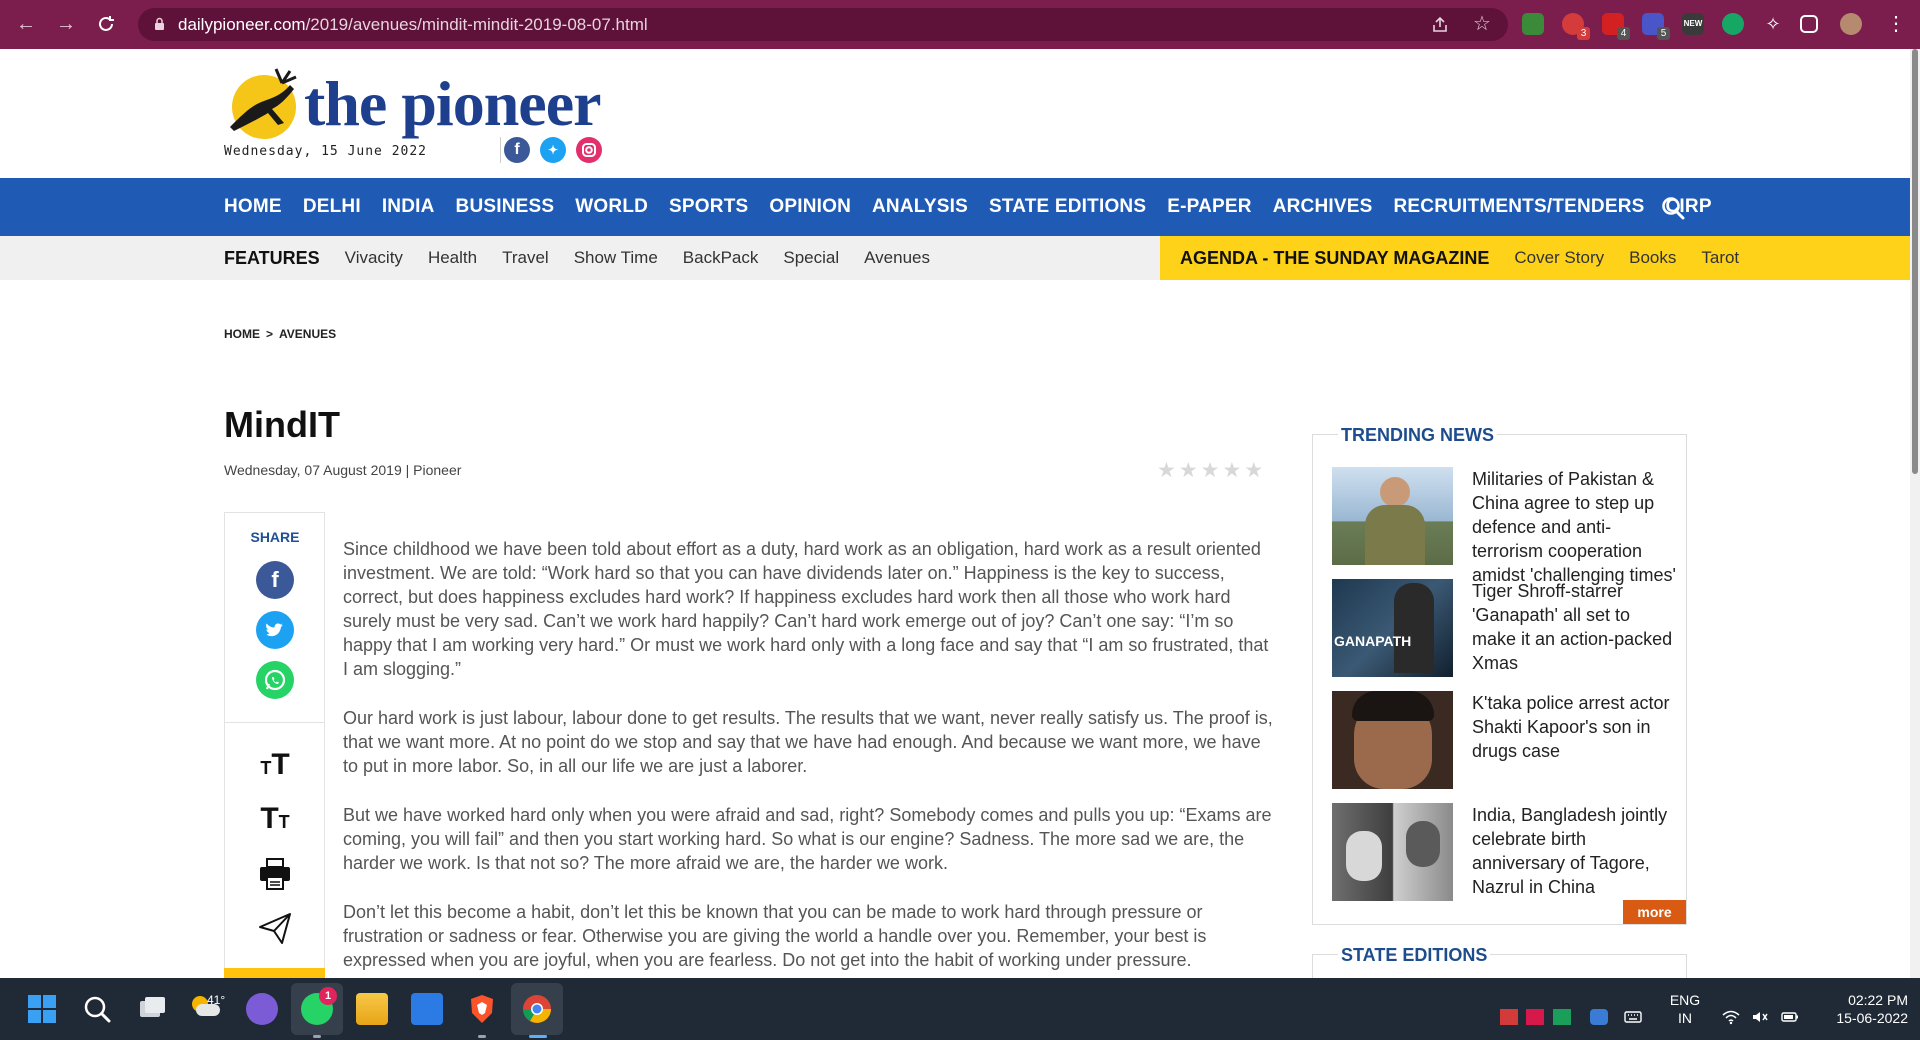 This screenshot has width=1920, height=1040. What do you see at coordinates (1559, 258) in the screenshot?
I see `agenda-cover-story: Cover Story` at bounding box center [1559, 258].